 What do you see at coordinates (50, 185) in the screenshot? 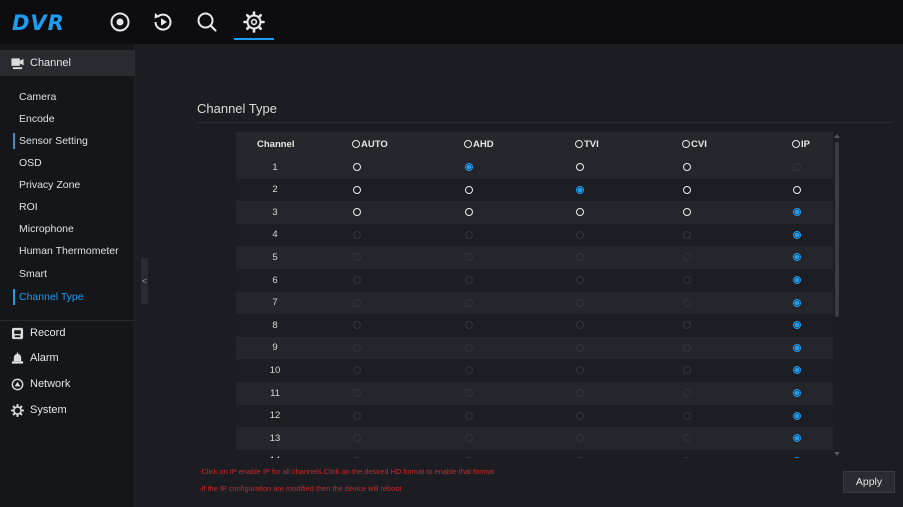
I see `sidebar-item-label: Privacy Zone` at bounding box center [50, 185].